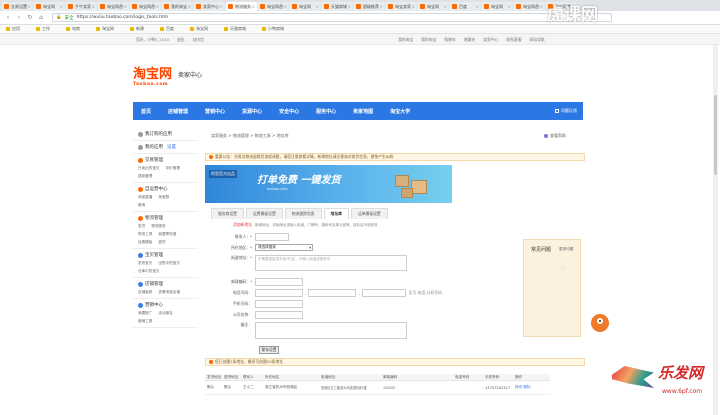 This screenshot has height=415, width=720. Describe the element at coordinates (326, 111) in the screenshot. I see `main-nav-item: 服务中心` at that location.